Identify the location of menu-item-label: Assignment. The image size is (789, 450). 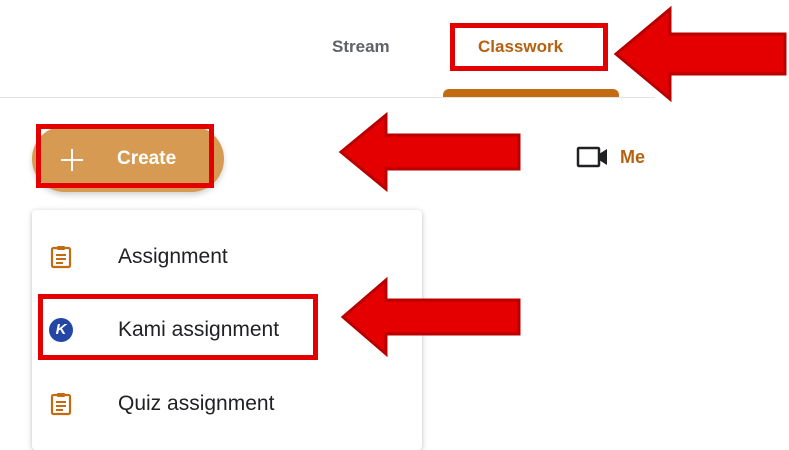
(173, 256).